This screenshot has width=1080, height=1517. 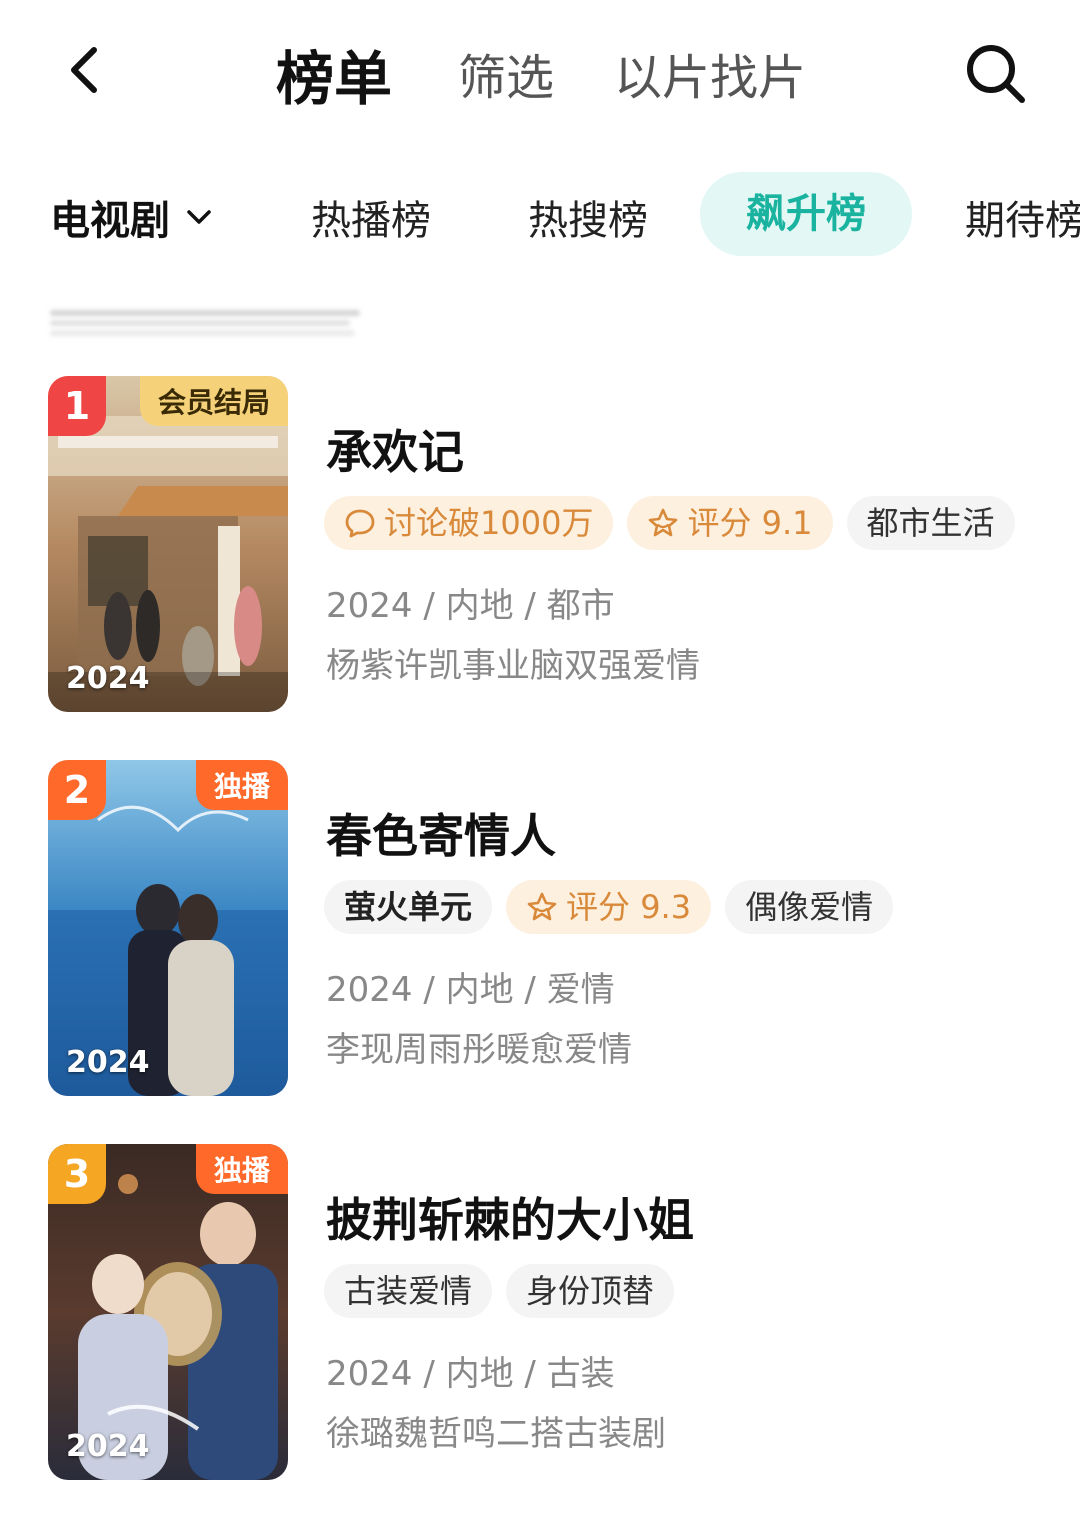 I want to click on genre-tag: 古装爱情, so click(x=408, y=1291).